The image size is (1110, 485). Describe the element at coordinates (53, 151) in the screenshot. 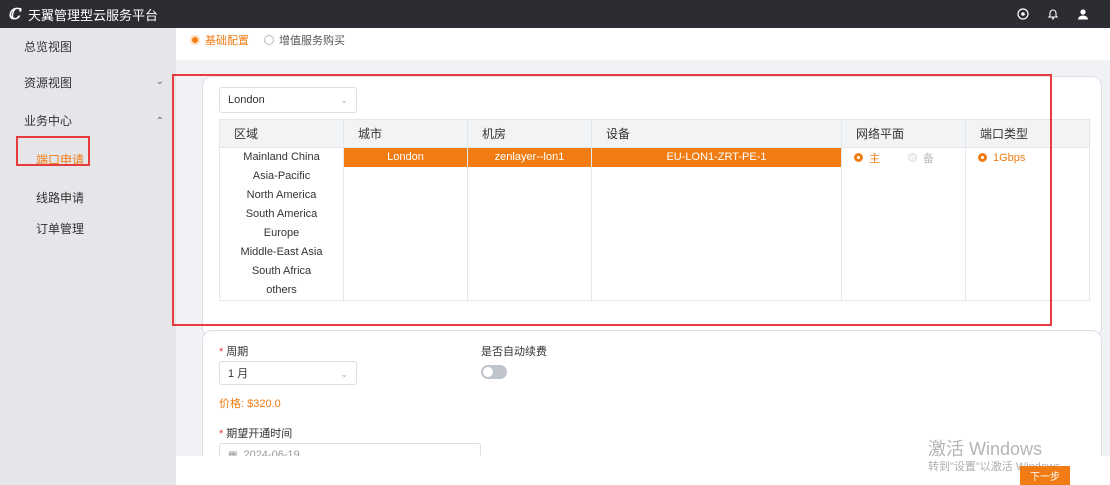

I see `annotation-box-sidebar` at that location.